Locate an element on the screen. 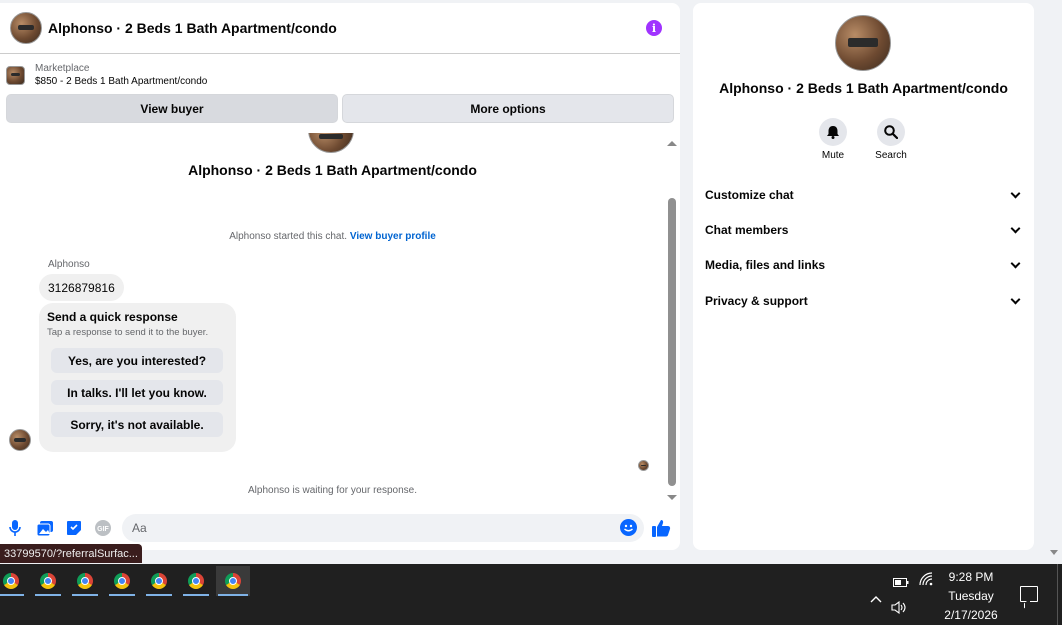 The height and width of the screenshot is (625, 1062). search-button: Search is located at coordinates (891, 139).